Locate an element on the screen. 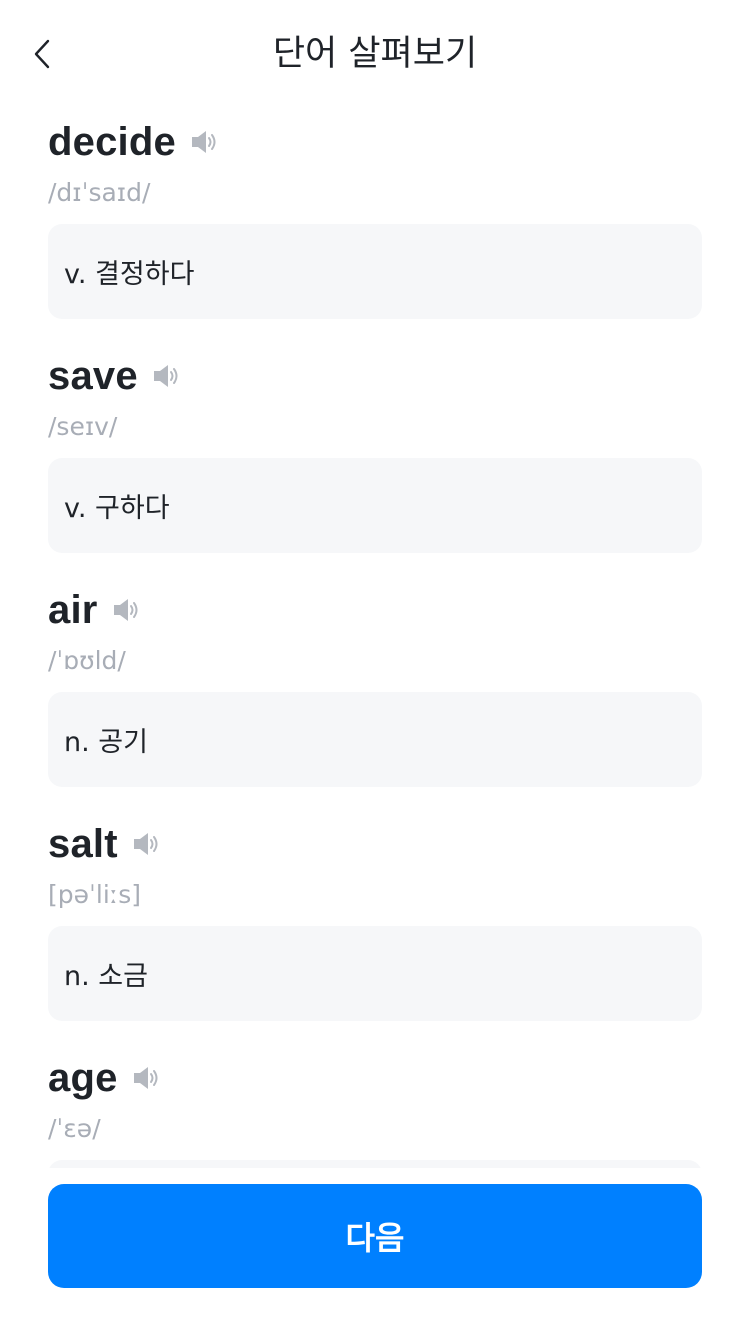 The image size is (750, 1334). phonetic: /ˈɒʊld/ is located at coordinates (87, 660).